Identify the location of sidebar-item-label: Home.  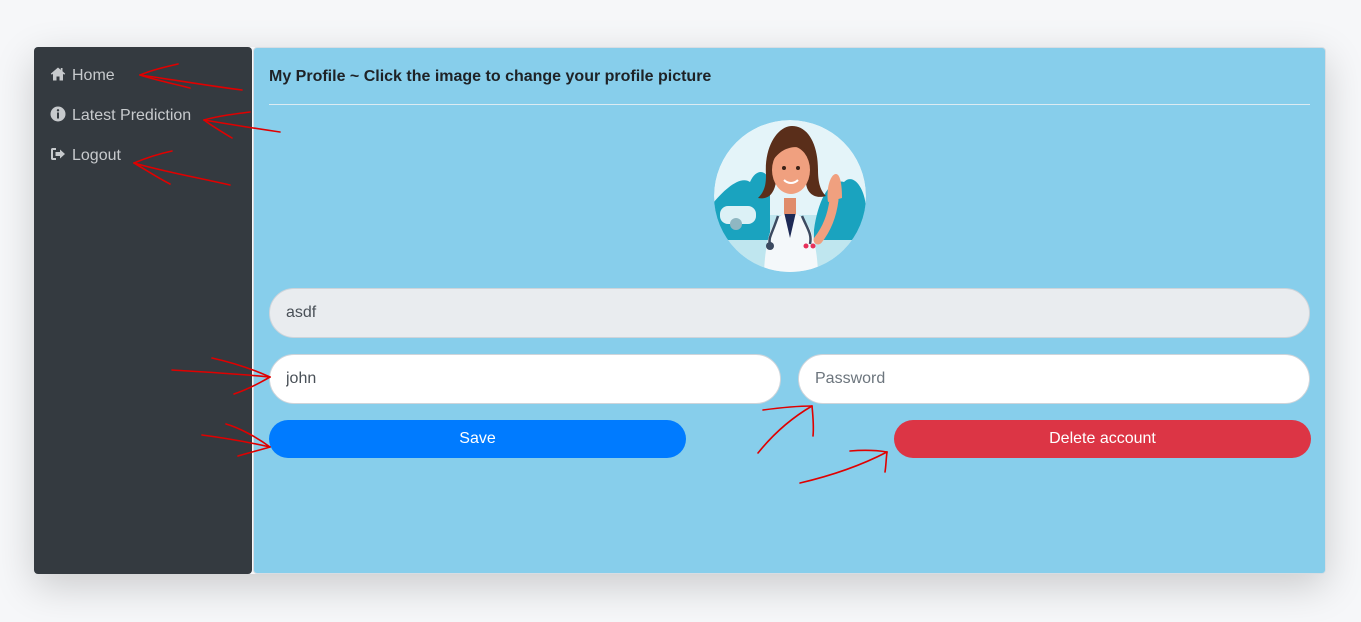
(93, 75).